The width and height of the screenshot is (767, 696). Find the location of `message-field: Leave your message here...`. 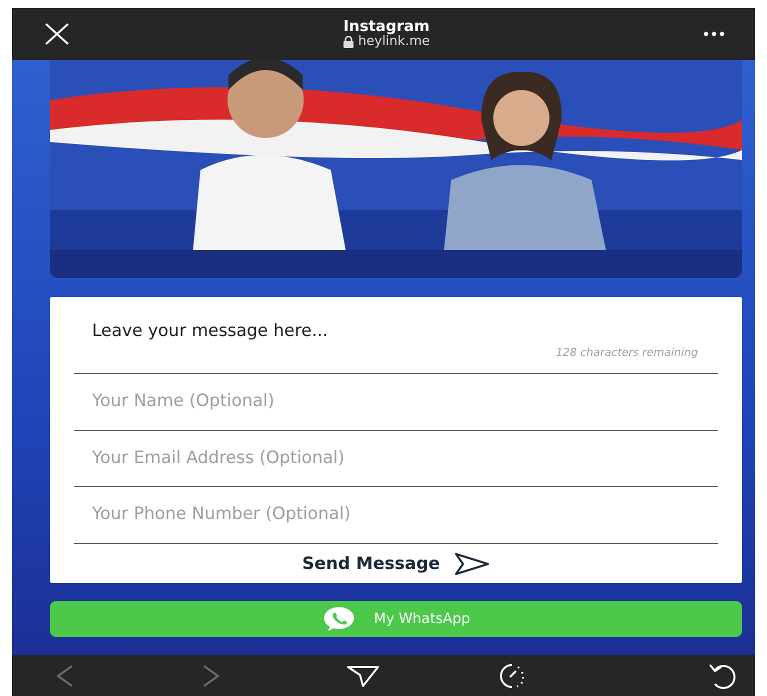

message-field: Leave your message here... is located at coordinates (396, 331).